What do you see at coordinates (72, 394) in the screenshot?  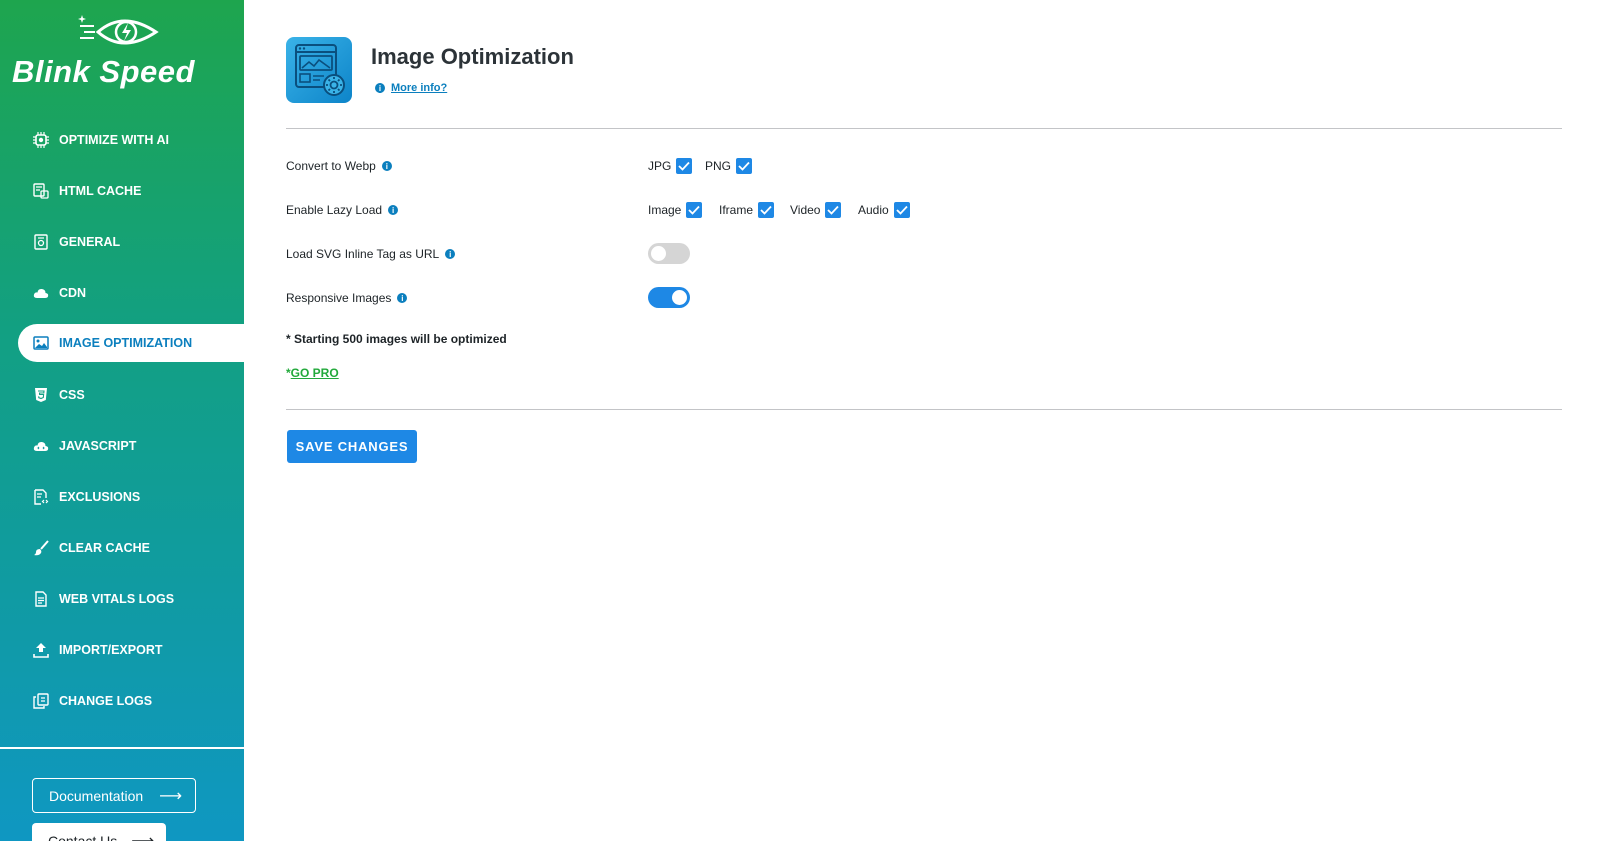 I see `sidebar-item-label: CSS` at bounding box center [72, 394].